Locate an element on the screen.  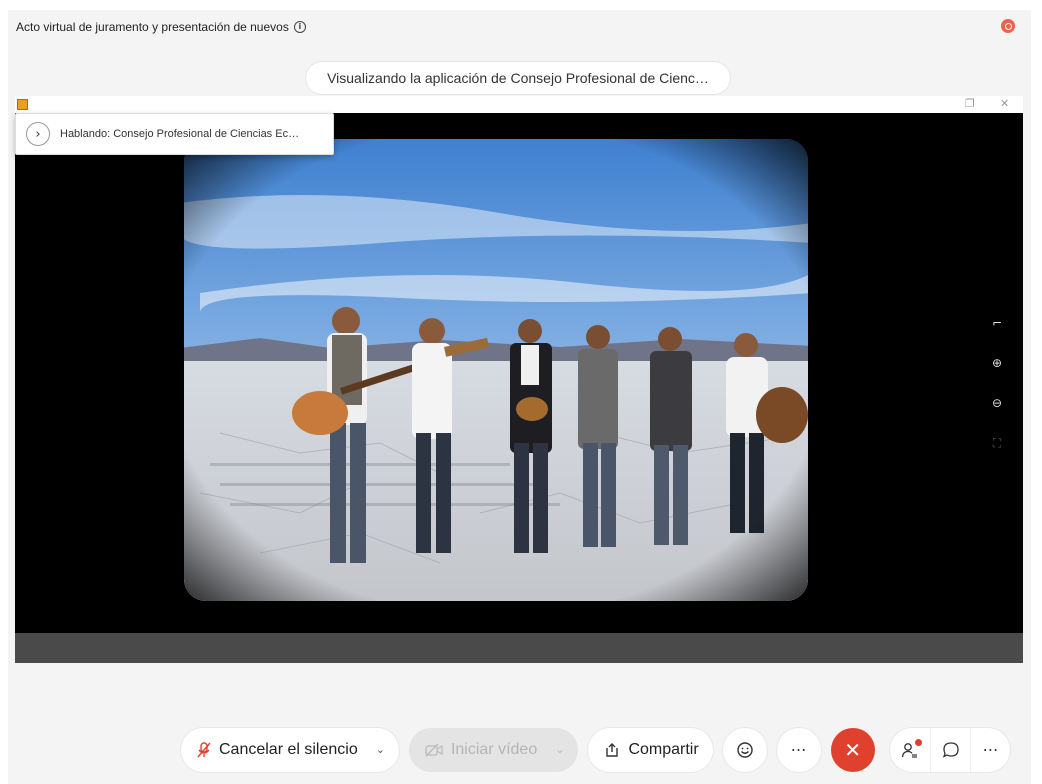
chevron-right-icon: › is located at coordinates (38, 134).